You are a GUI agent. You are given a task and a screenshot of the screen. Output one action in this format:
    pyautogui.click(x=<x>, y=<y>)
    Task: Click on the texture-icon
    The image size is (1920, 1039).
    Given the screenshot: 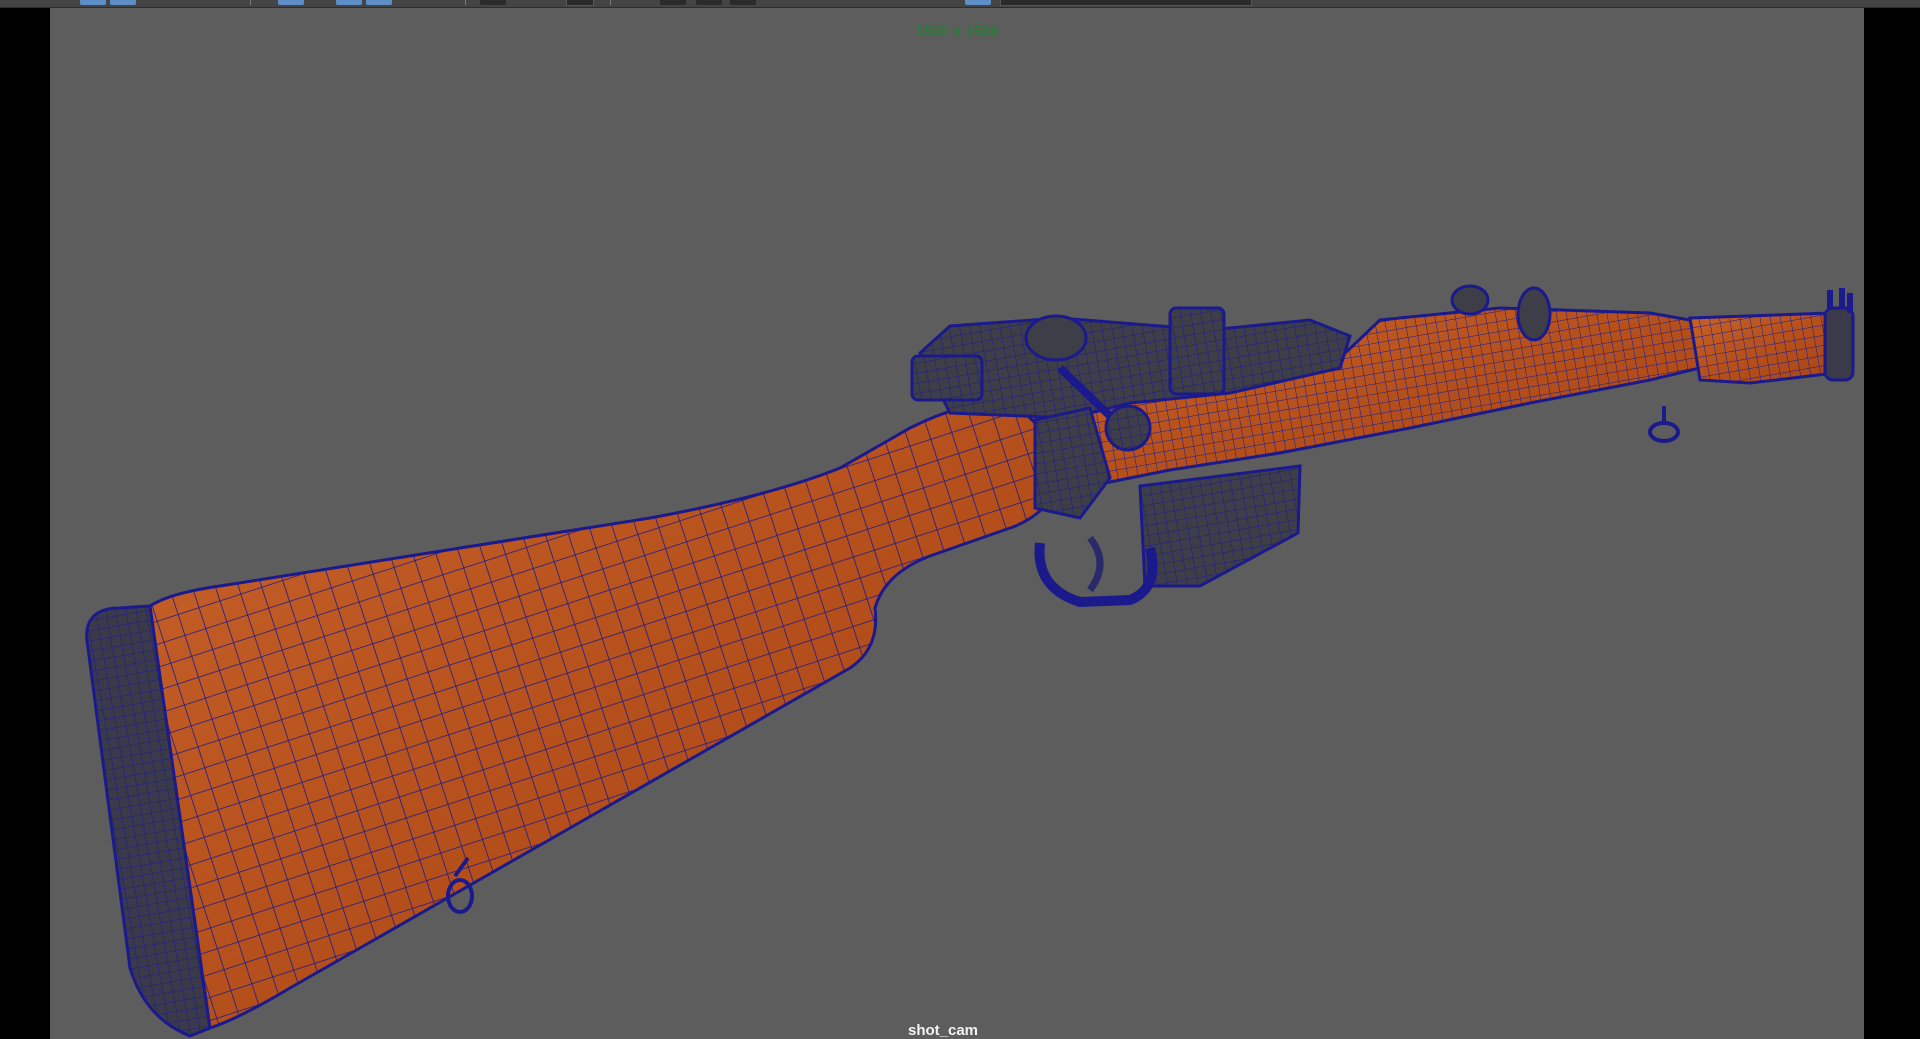 What is the action you would take?
    pyautogui.click(x=580, y=3)
    